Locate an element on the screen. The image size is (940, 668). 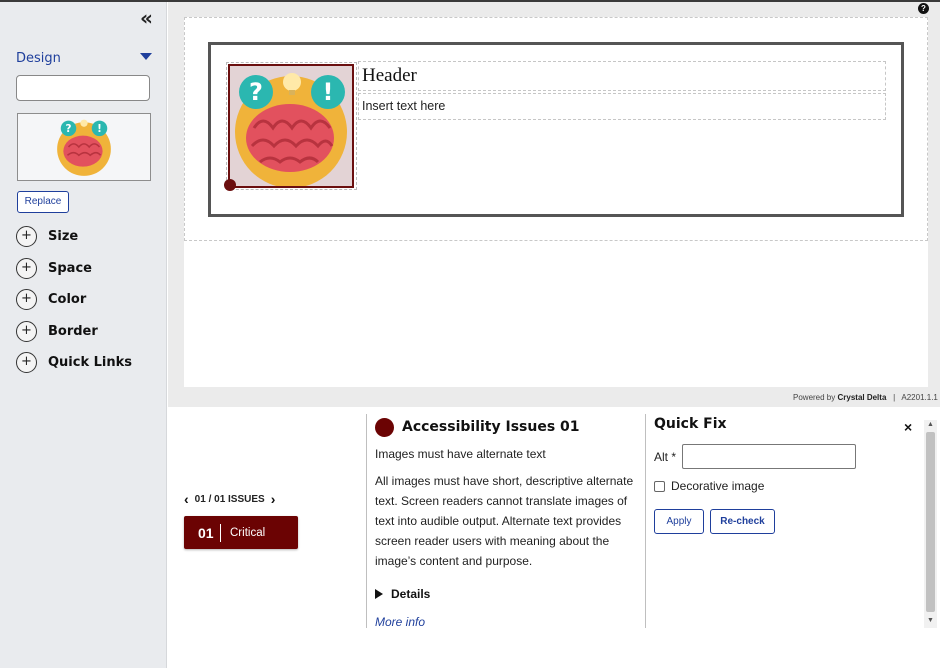
block-header: Header is located at coordinates (389, 76).